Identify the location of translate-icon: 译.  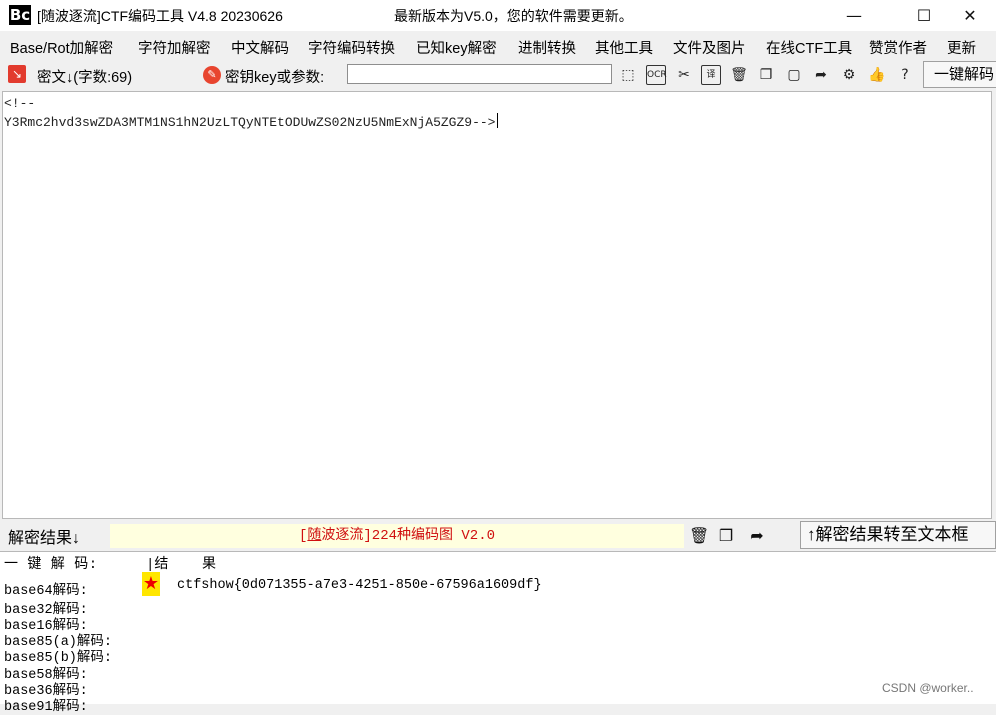
(711, 75).